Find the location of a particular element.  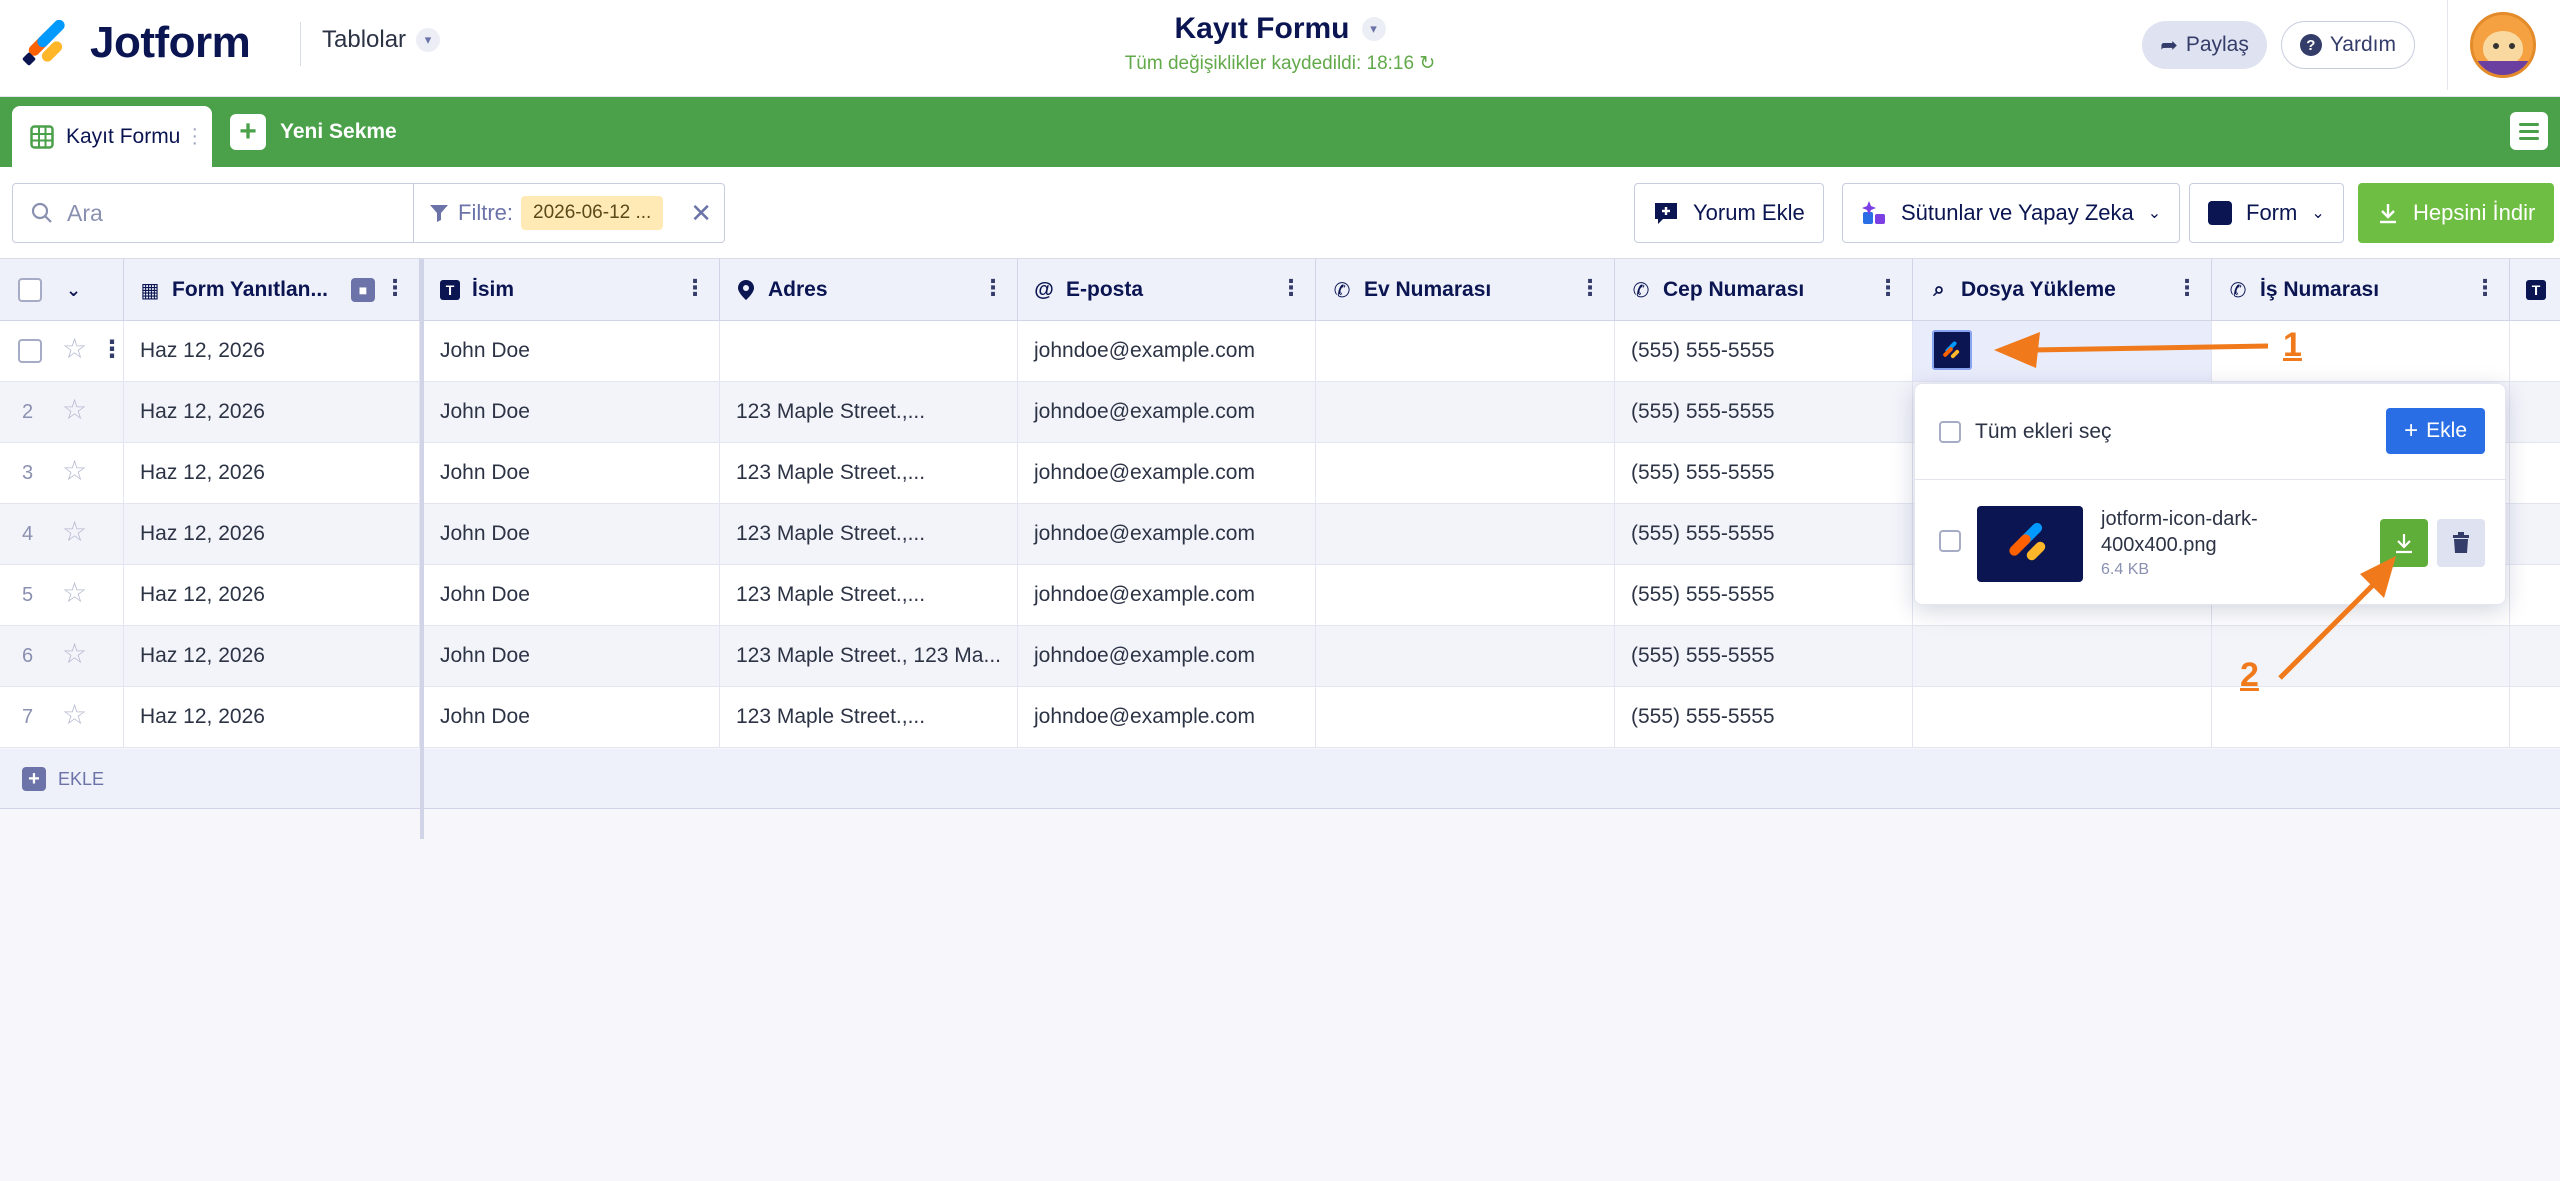

annotation-label-1: 1 is located at coordinates (2292, 345).